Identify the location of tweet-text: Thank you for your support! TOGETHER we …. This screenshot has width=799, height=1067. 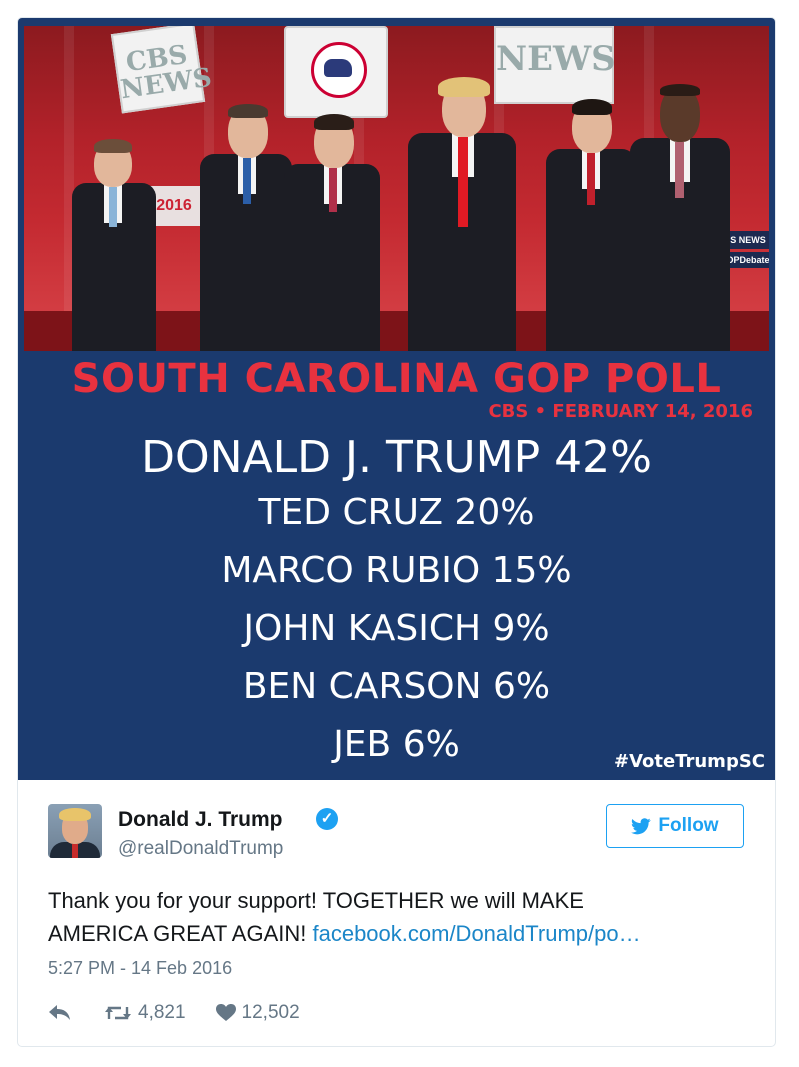
(398, 917).